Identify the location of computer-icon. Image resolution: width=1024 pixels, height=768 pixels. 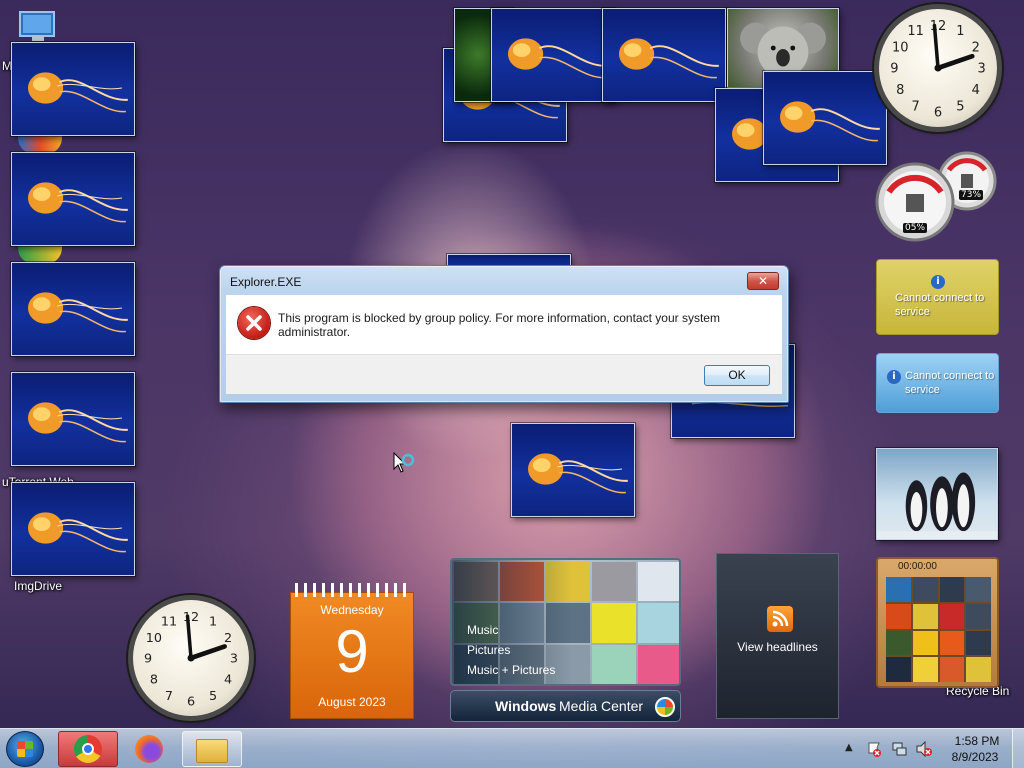
(38, 27).